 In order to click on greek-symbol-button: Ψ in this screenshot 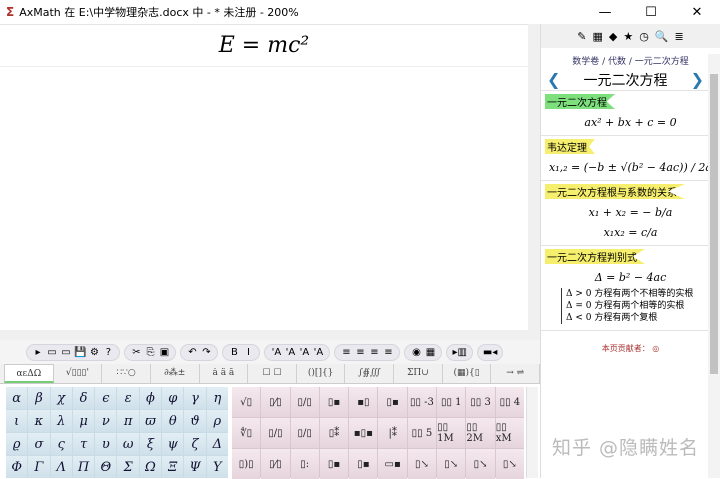, I will do `click(195, 467)`.